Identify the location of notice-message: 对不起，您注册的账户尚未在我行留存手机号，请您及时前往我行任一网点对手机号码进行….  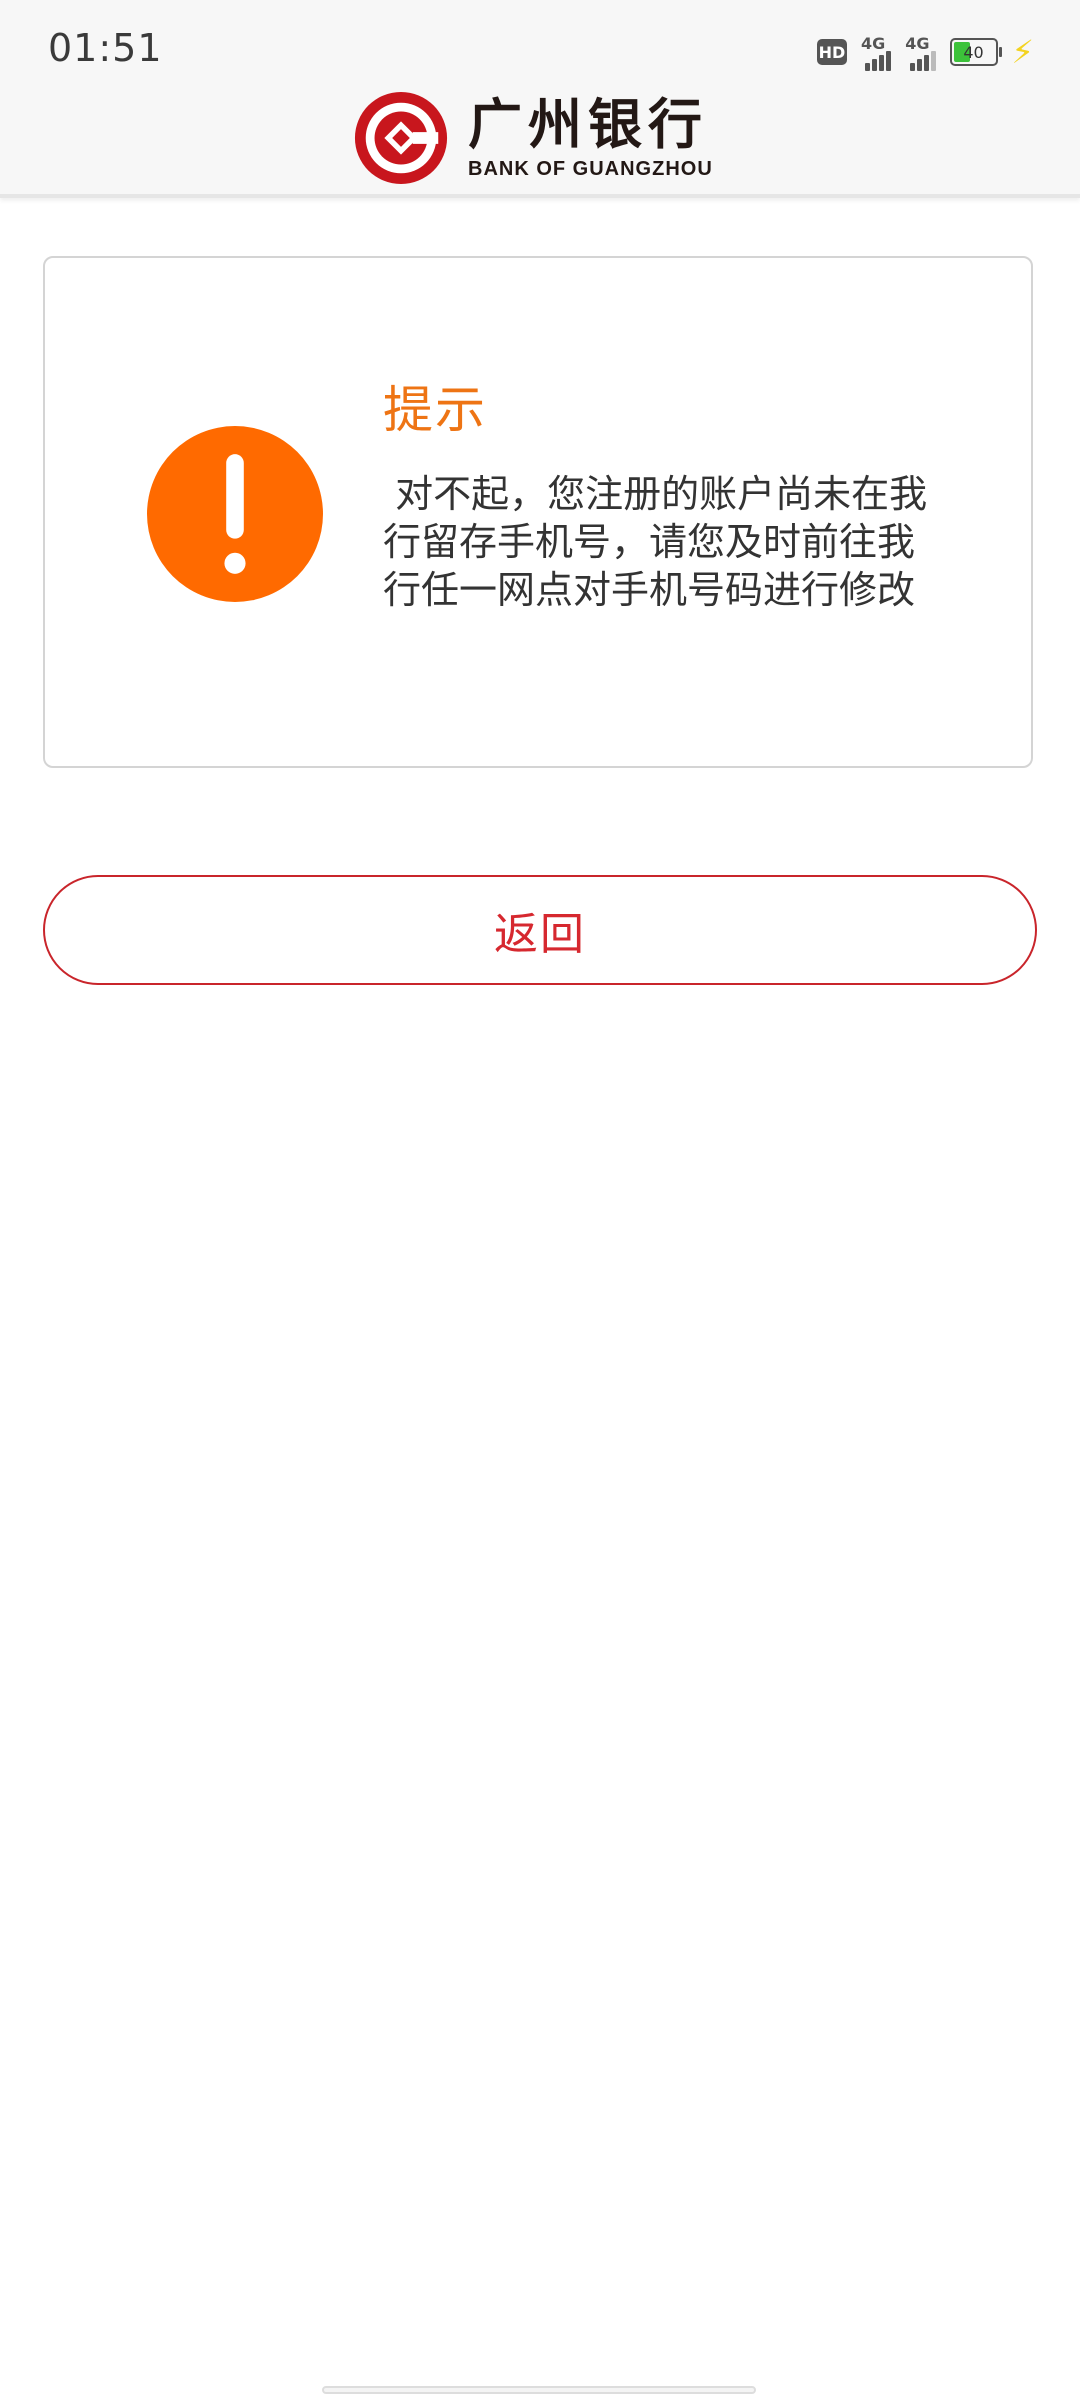
(655, 542).